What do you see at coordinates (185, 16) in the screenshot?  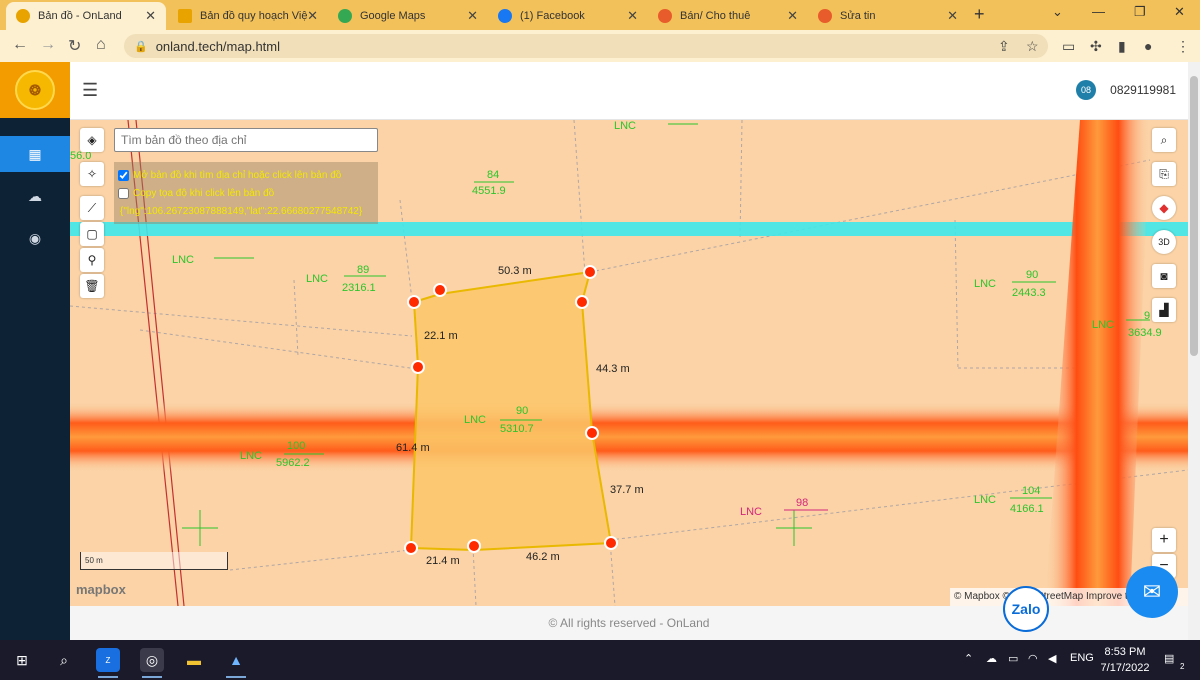 I see `folder-icon` at bounding box center [185, 16].